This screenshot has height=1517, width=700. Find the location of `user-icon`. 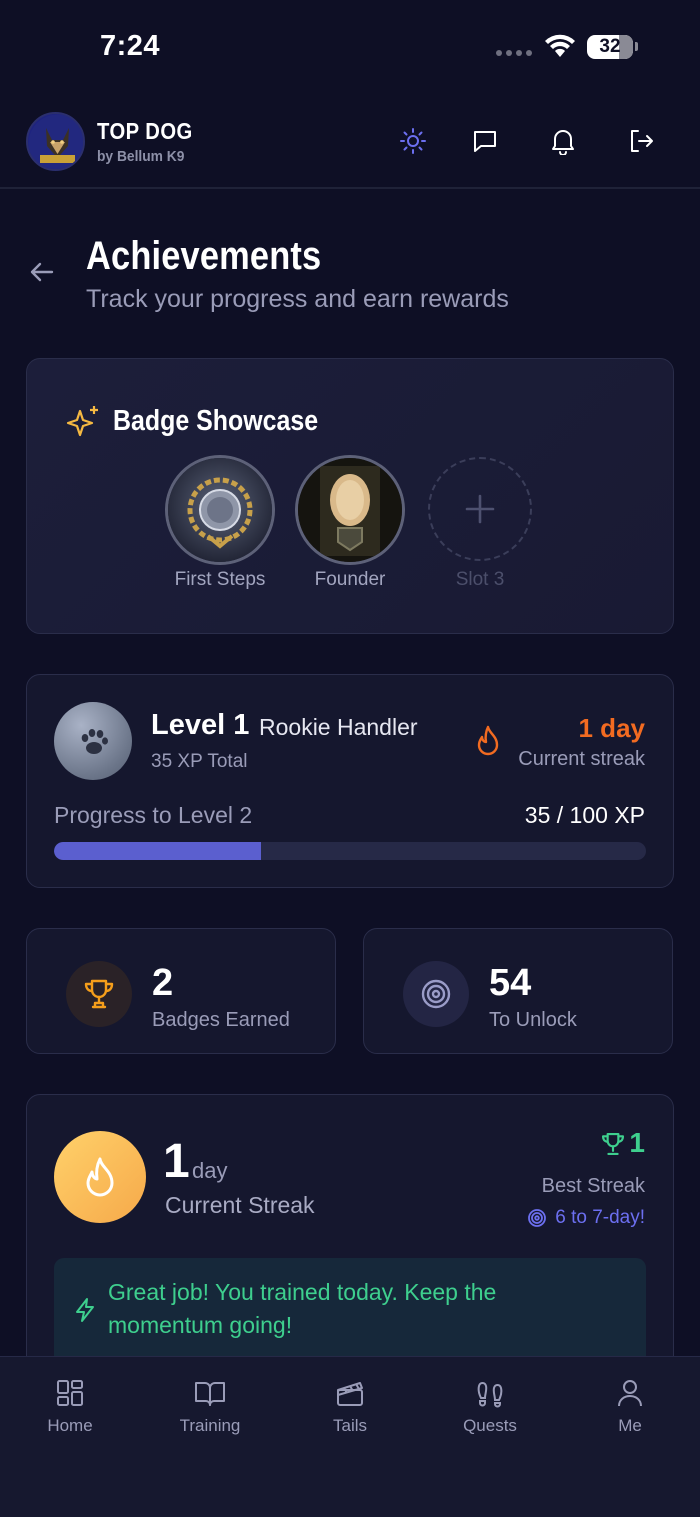

user-icon is located at coordinates (630, 1393).